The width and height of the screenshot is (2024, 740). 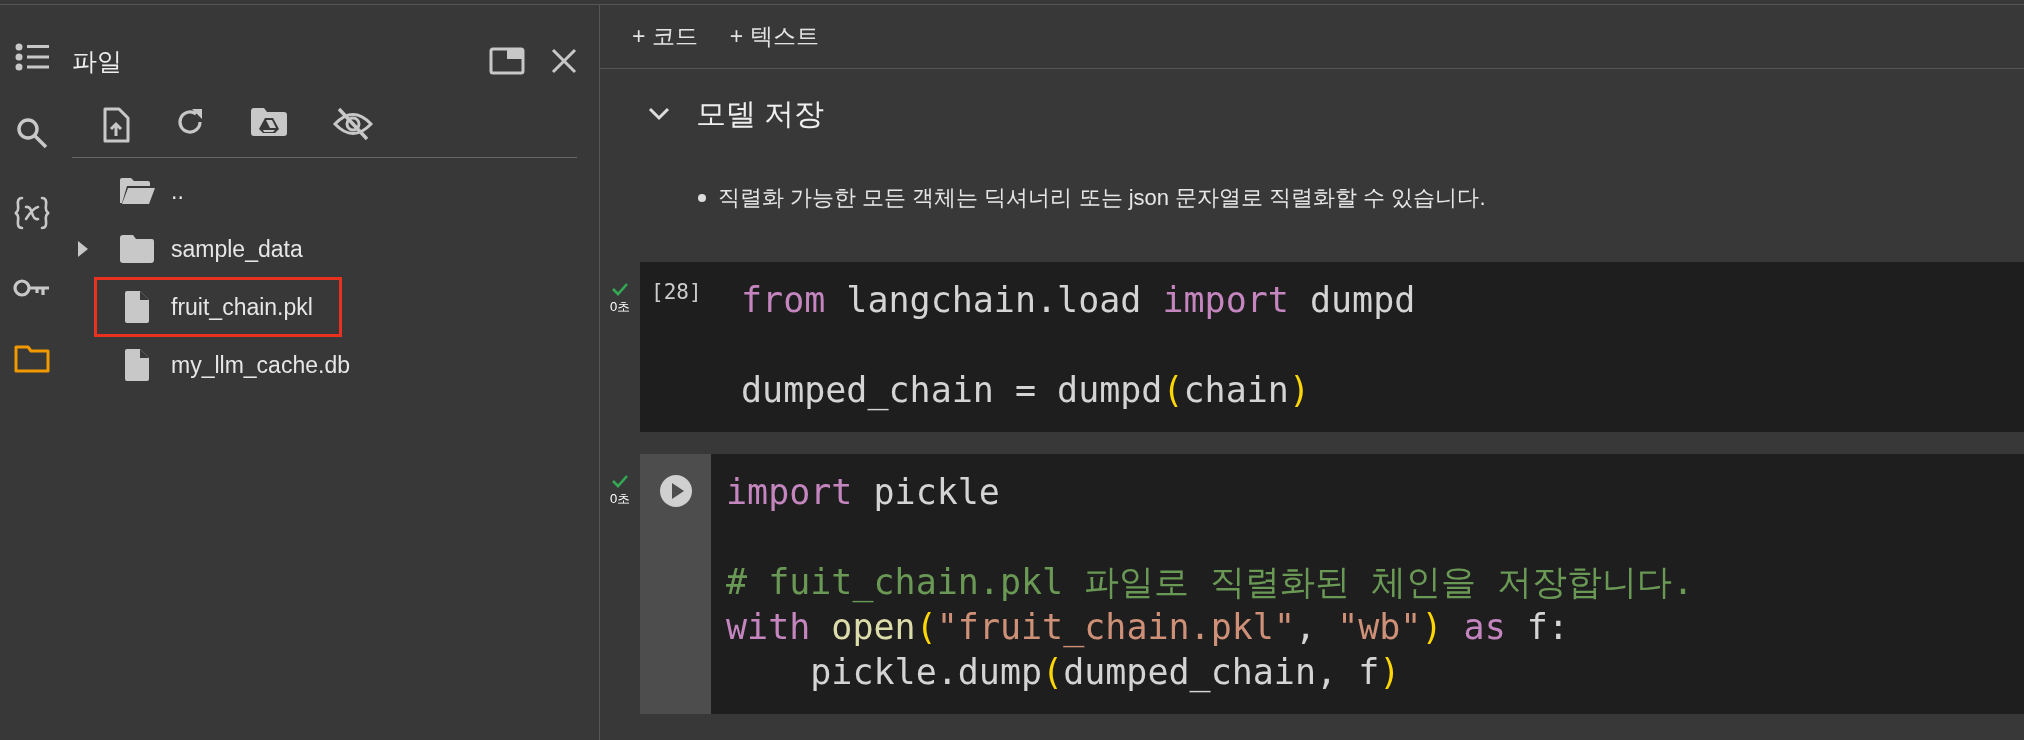 I want to click on code-line: pickle.dump(dumped_chain, f), so click(x=1105, y=673).